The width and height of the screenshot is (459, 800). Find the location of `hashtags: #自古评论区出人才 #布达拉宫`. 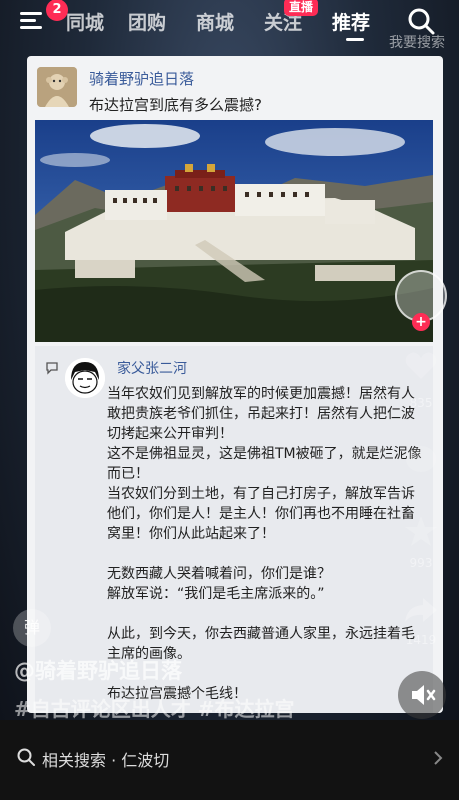

hashtags: #自古评论区出人才 #布达拉宫 is located at coordinates (154, 707).